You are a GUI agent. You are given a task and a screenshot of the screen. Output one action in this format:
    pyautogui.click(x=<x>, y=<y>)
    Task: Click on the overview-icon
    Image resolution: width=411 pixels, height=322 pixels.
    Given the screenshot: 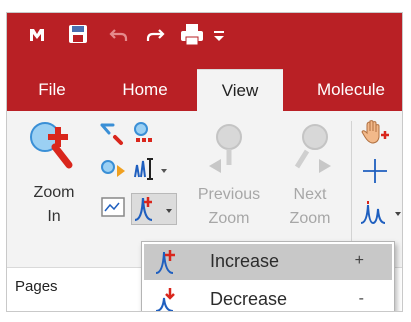 What is the action you would take?
    pyautogui.click(x=115, y=209)
    